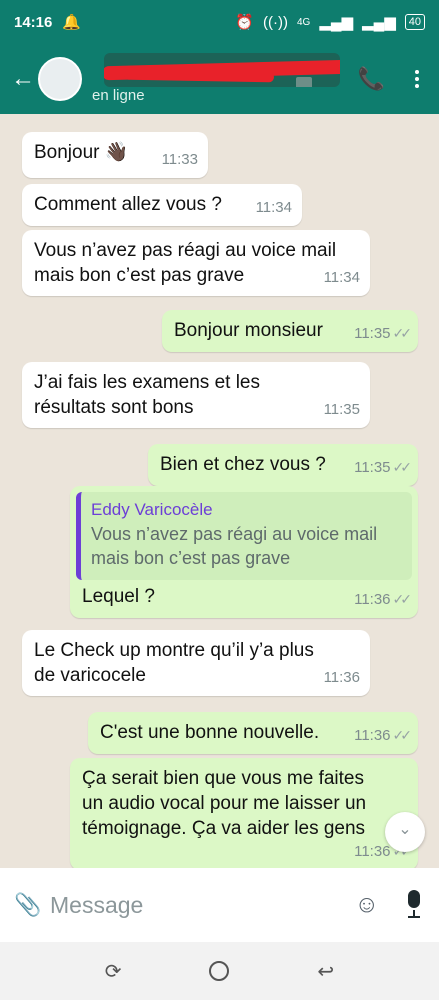 The width and height of the screenshot is (439, 1000). What do you see at coordinates (224, 828) in the screenshot?
I see `message-line: témoignage. Ça va aider les gens` at bounding box center [224, 828].